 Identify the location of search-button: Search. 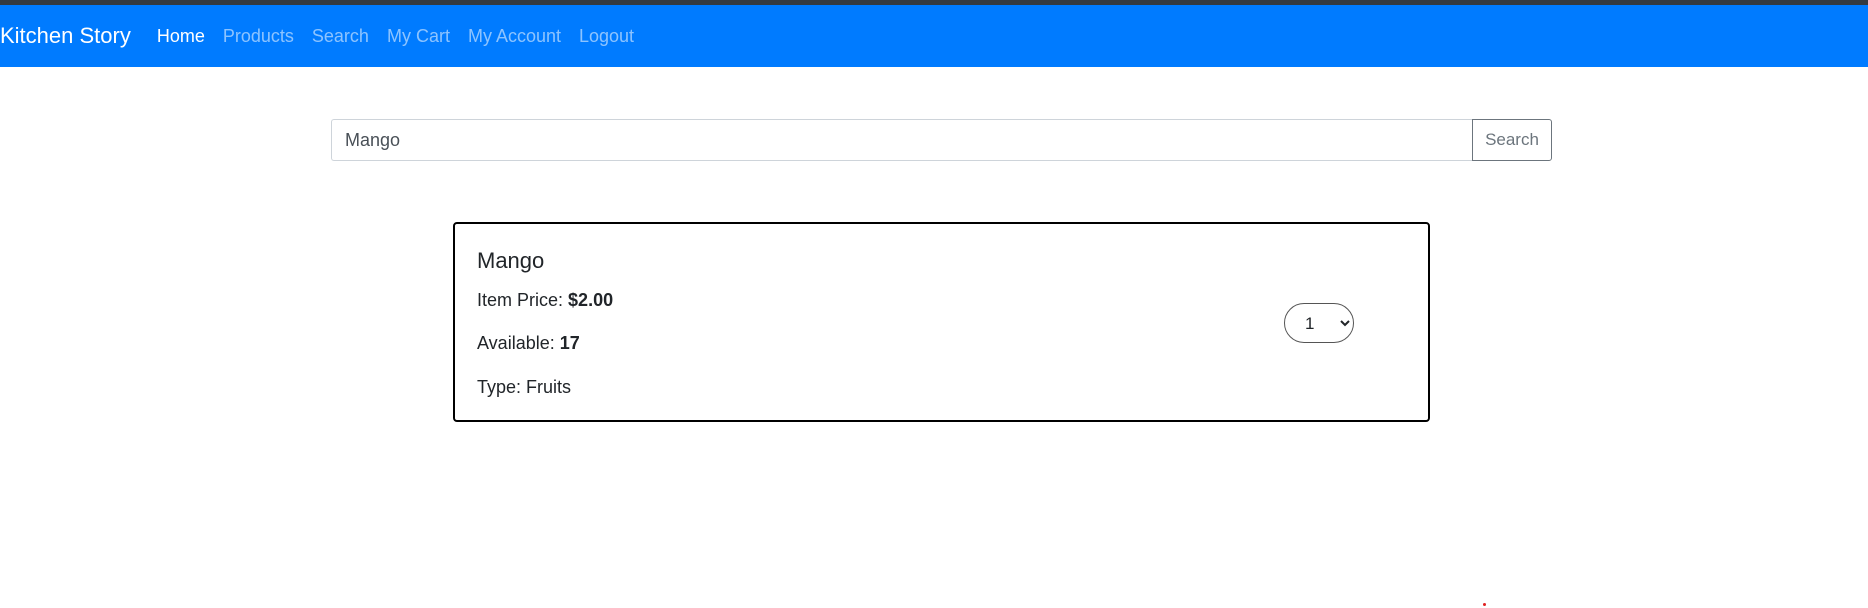
(1512, 140).